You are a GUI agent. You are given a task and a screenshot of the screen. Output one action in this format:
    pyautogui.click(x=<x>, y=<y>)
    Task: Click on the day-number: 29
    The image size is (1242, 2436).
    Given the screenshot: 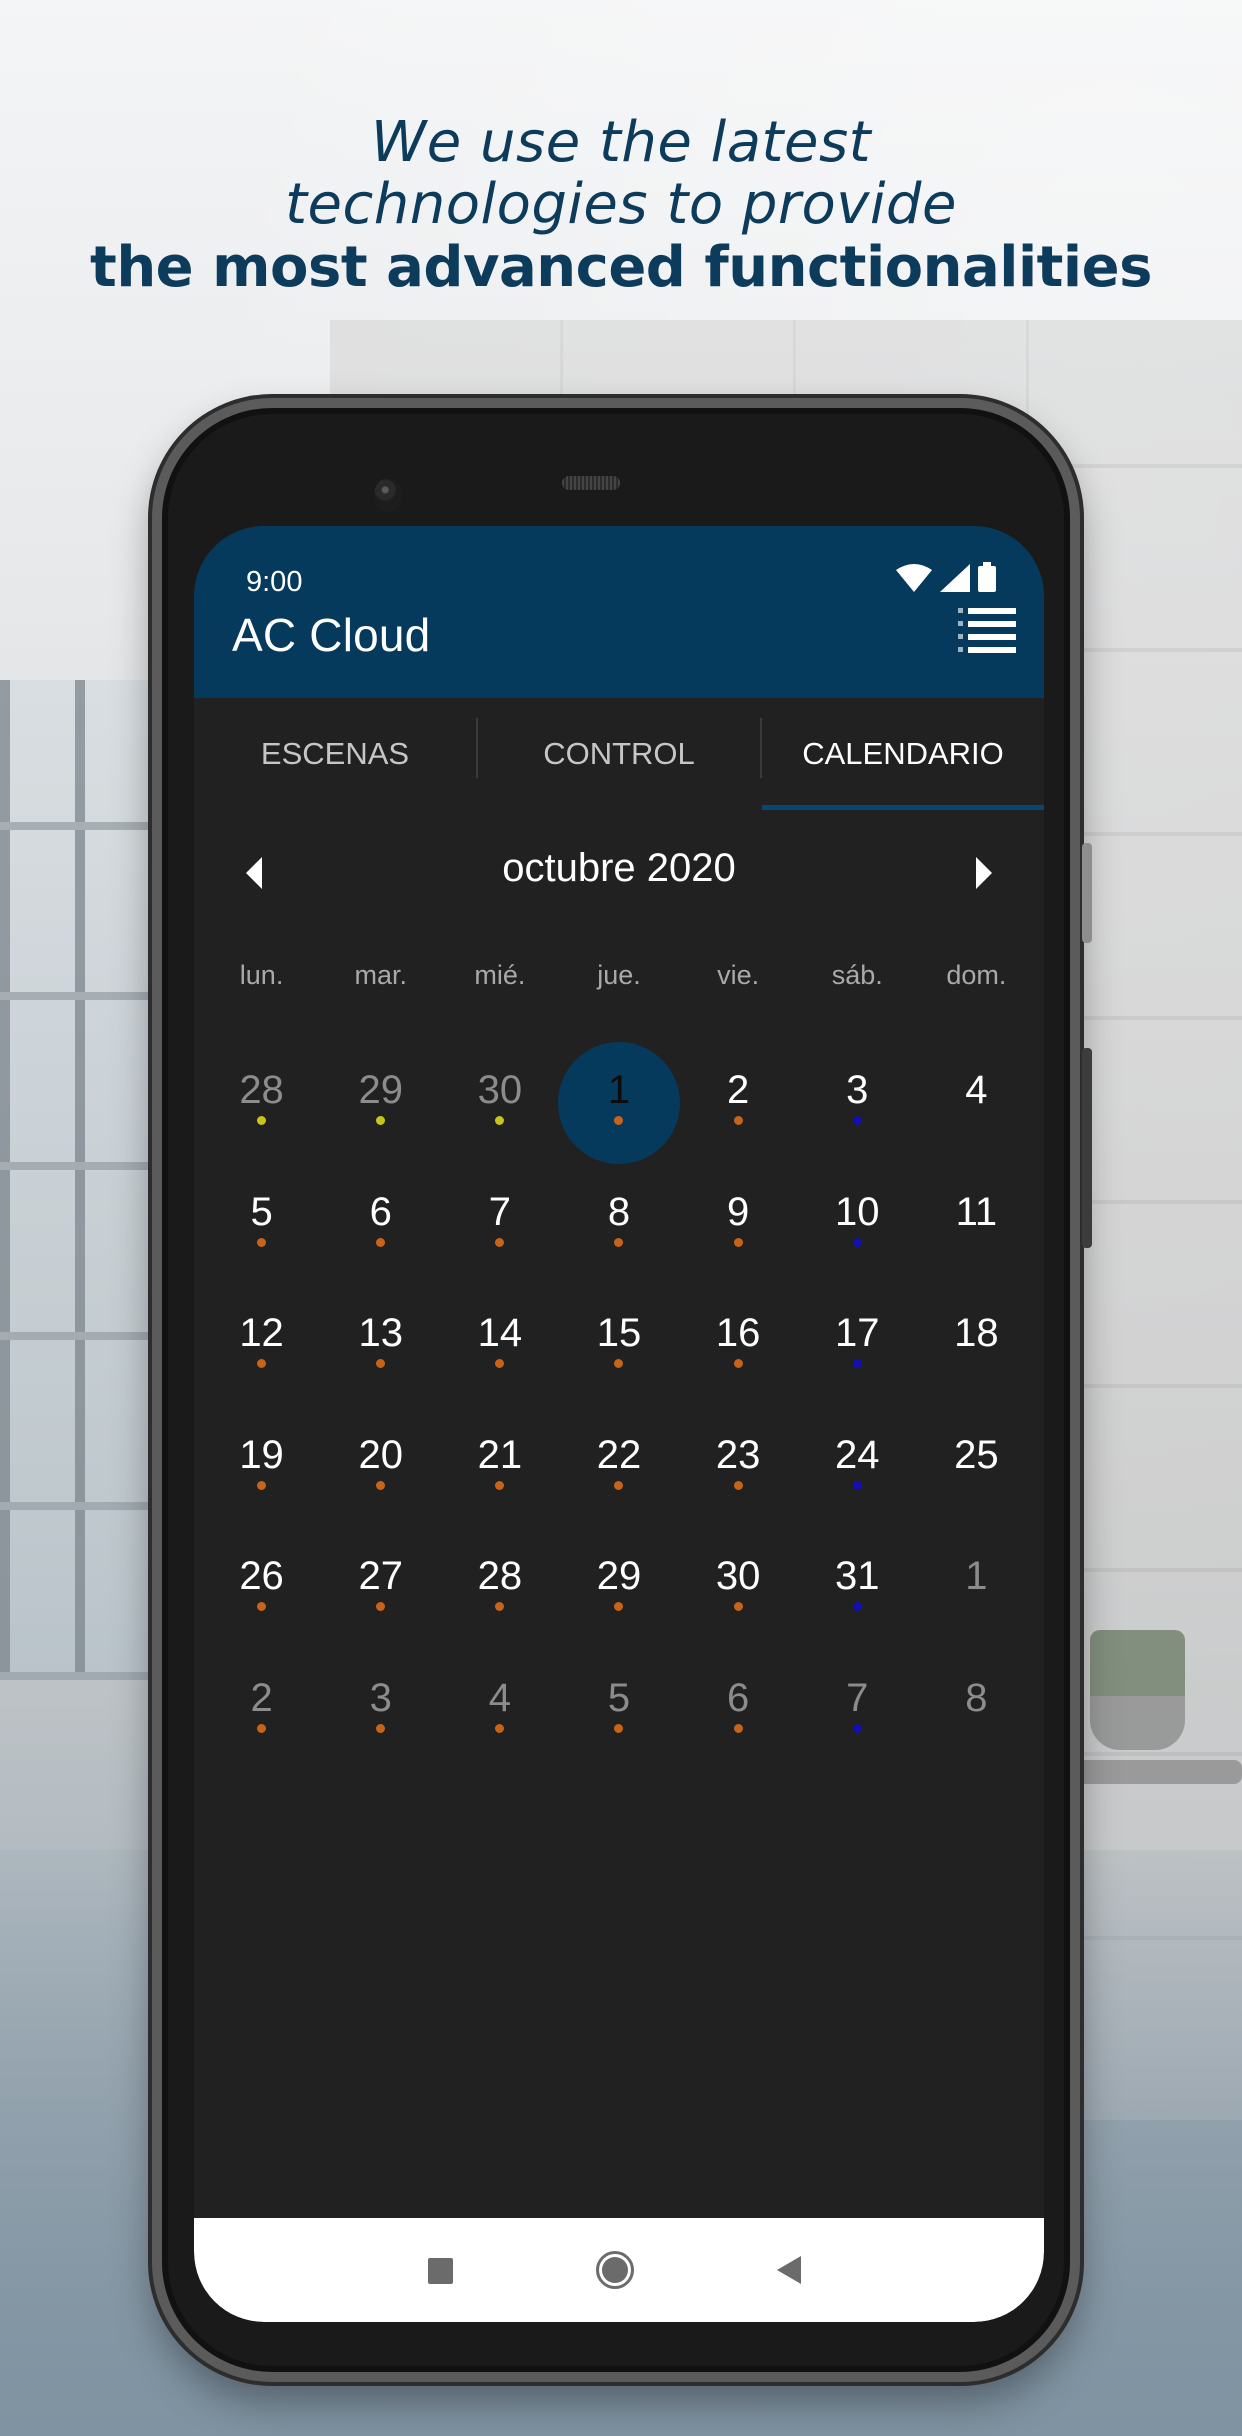 What is the action you would take?
    pyautogui.click(x=380, y=1090)
    